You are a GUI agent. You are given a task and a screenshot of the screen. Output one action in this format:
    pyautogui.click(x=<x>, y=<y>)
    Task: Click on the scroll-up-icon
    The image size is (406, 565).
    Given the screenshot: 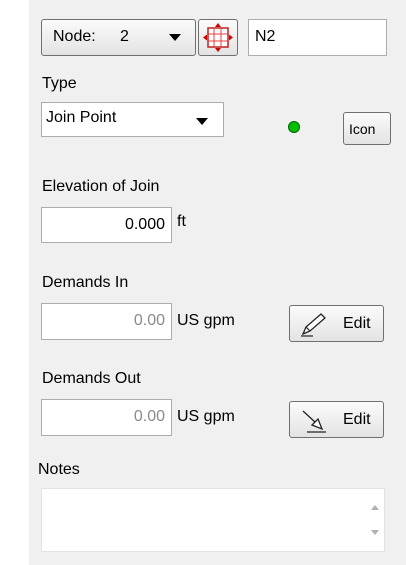 What is the action you would take?
    pyautogui.click(x=375, y=507)
    